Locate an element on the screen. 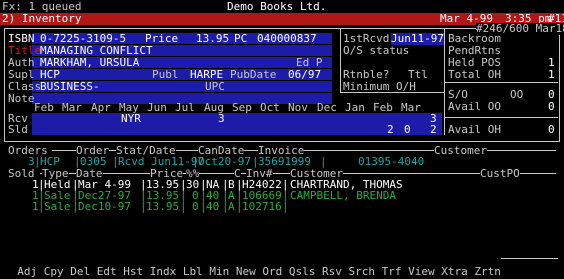  month-label: Jun is located at coordinates (157, 107).